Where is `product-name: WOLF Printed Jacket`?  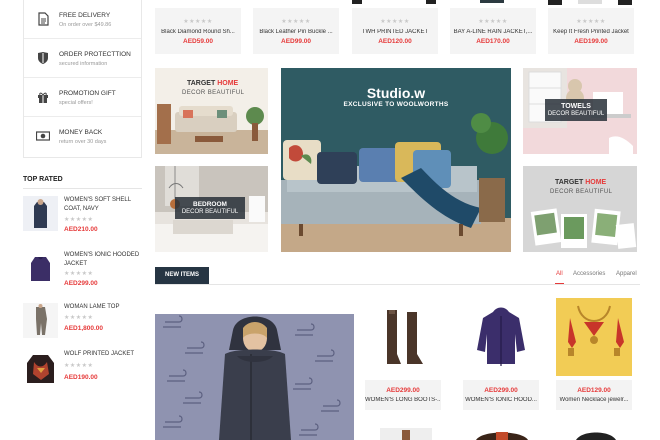
product-name: WOLF Printed Jacket is located at coordinates (103, 354).